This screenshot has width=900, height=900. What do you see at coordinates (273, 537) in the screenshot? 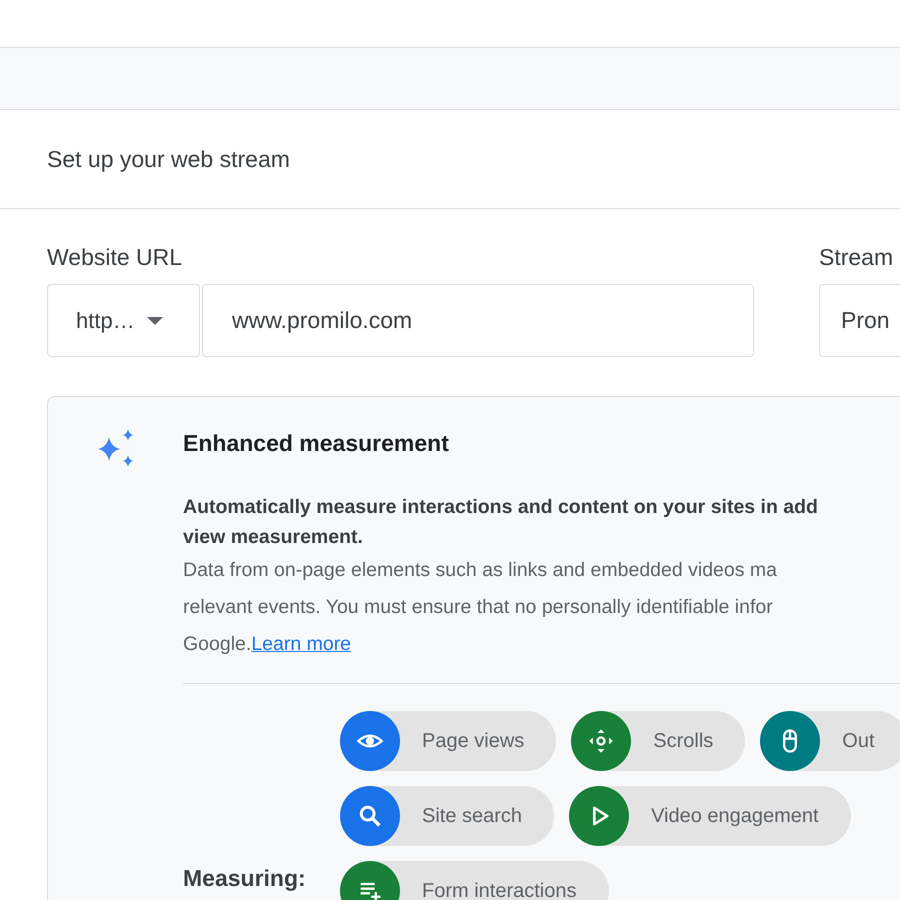
I see `description-text: view measurement.` at bounding box center [273, 537].